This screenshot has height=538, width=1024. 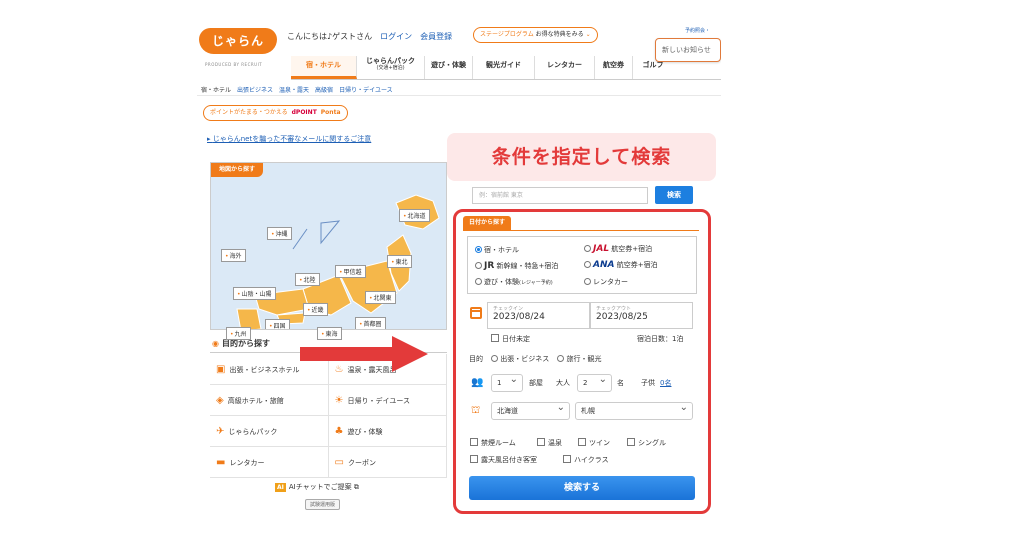 I want to click on car-icon: ▬, so click(x=221, y=462).